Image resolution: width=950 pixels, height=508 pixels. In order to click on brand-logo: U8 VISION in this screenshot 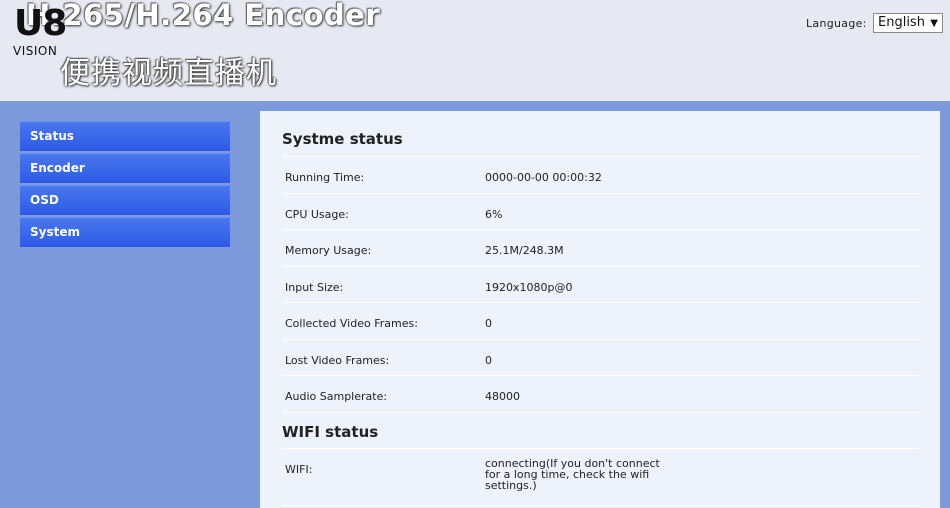, I will do `click(39, 31)`.